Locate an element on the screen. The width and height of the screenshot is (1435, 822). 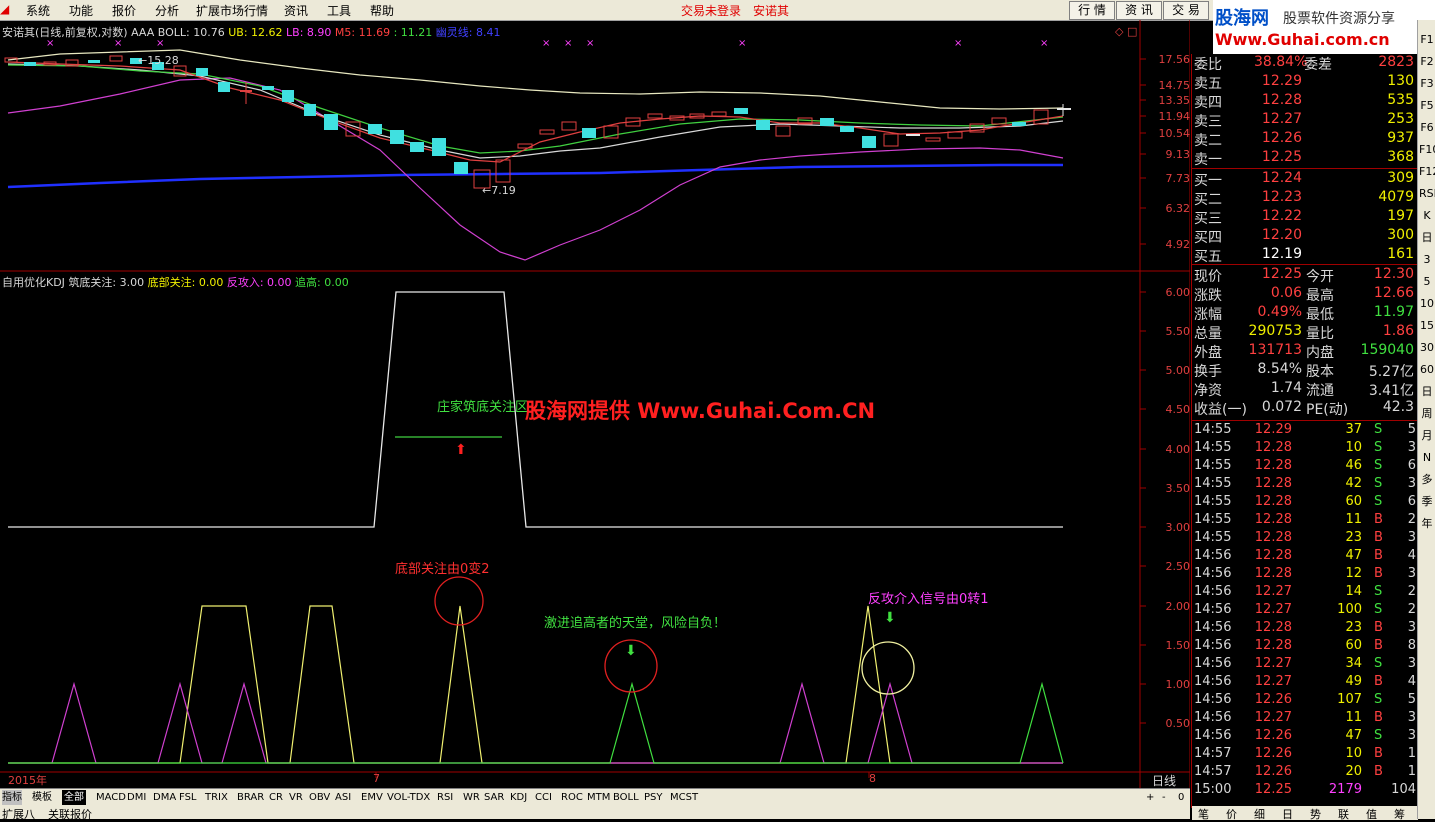
menu-extended-market: 扩展市场行情 is located at coordinates (232, 10).